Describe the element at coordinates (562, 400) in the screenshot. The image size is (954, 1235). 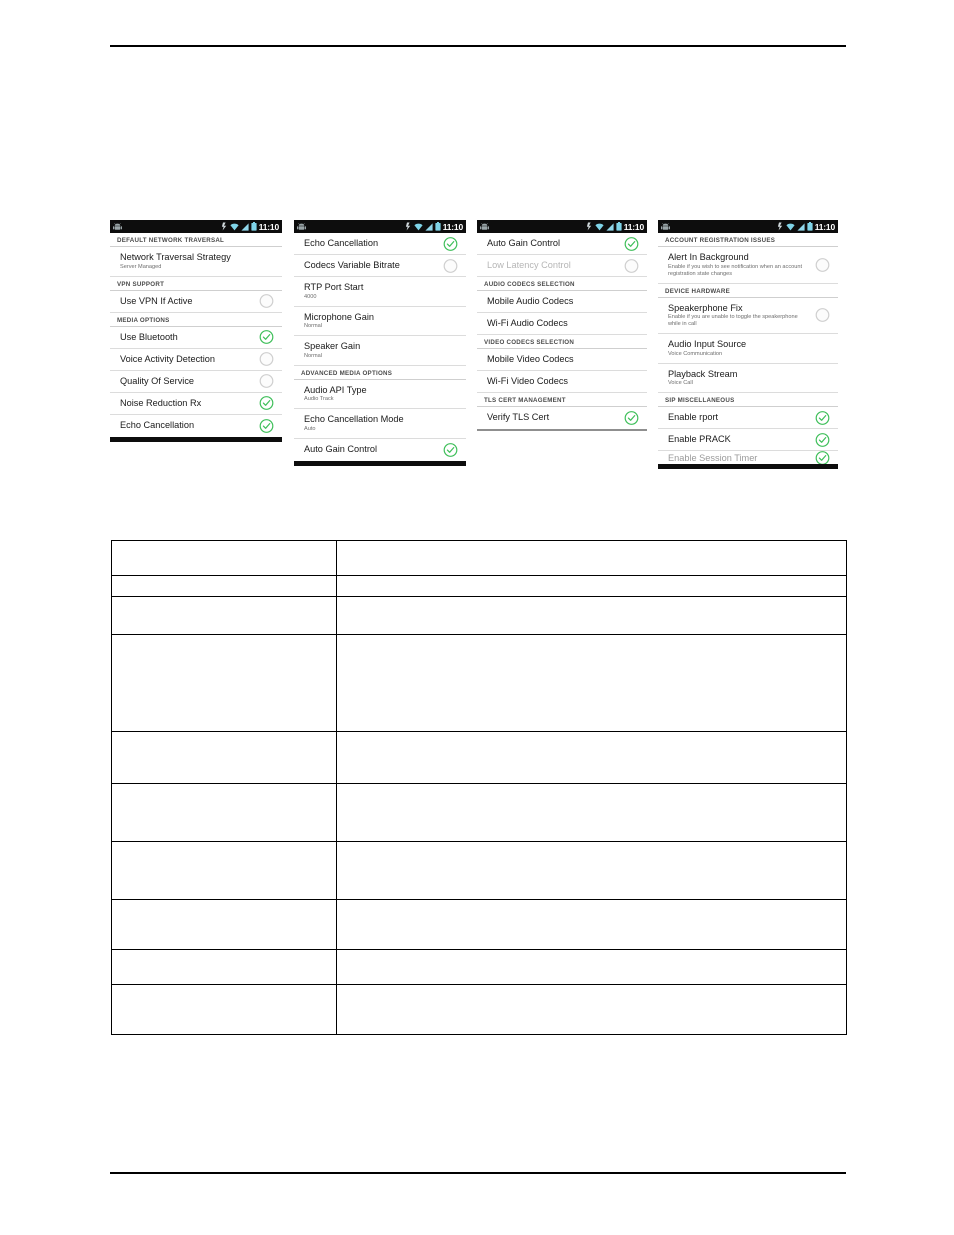
I see `section-header: TLS CERT MANAGEMENT` at that location.